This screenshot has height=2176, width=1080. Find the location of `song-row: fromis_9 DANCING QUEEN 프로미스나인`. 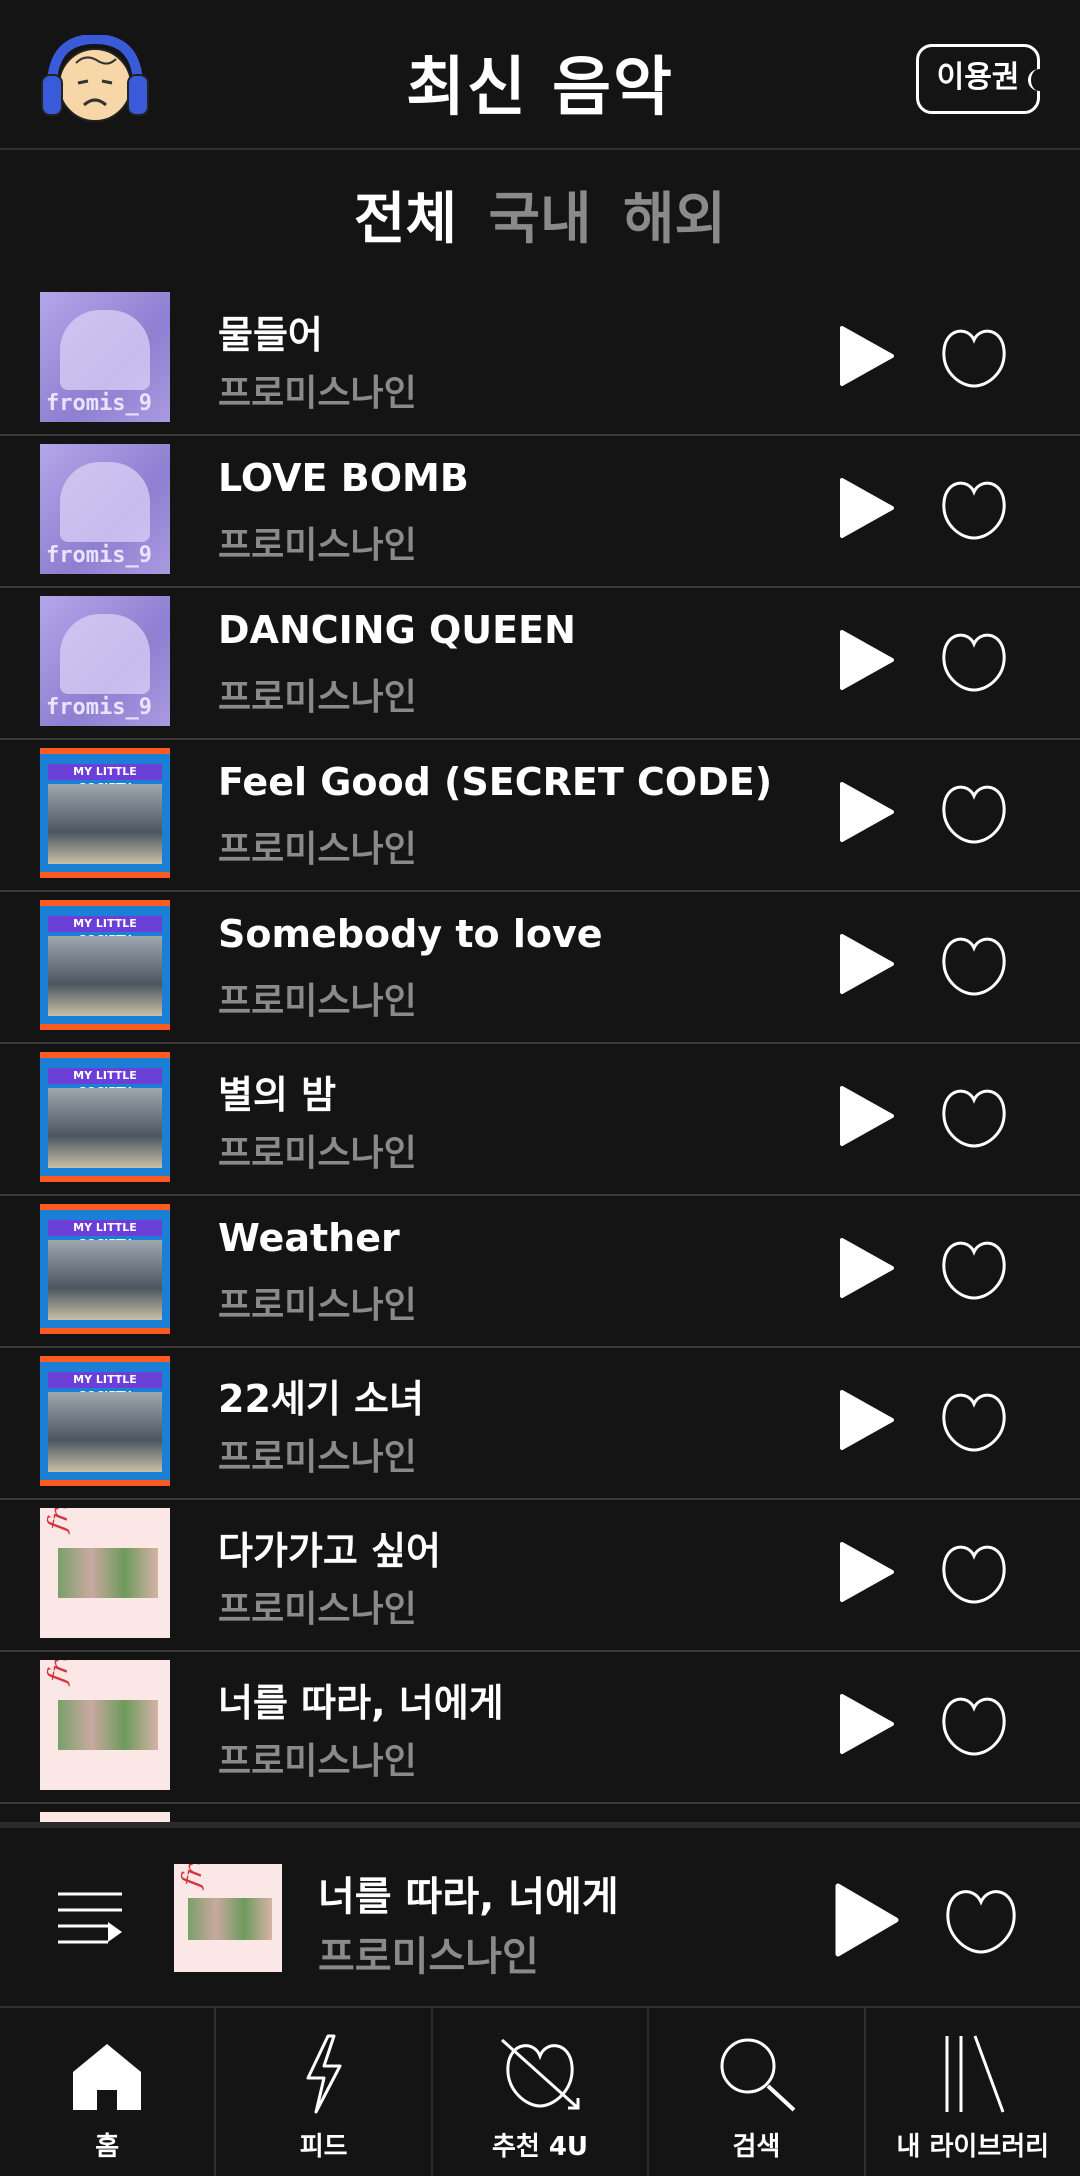

song-row: fromis_9 DANCING QUEEN 프로미스나인 is located at coordinates (540, 664).